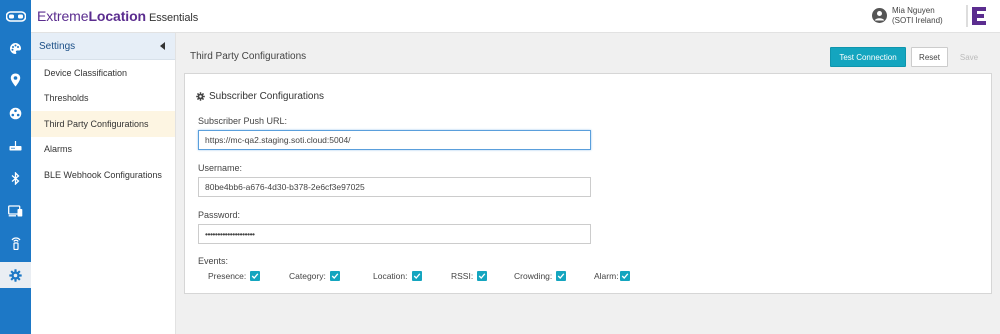 The image size is (1000, 334). Describe the element at coordinates (868, 57) in the screenshot. I see `test-connection-button: Test Connection` at that location.